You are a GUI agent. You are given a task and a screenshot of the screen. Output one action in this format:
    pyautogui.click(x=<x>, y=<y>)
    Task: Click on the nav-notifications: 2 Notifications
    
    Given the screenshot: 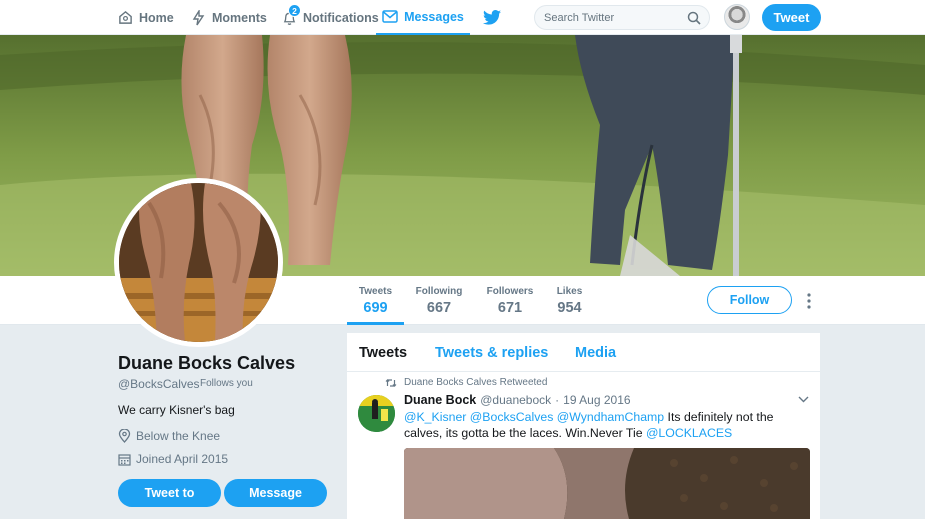 What is the action you would take?
    pyautogui.click(x=330, y=17)
    